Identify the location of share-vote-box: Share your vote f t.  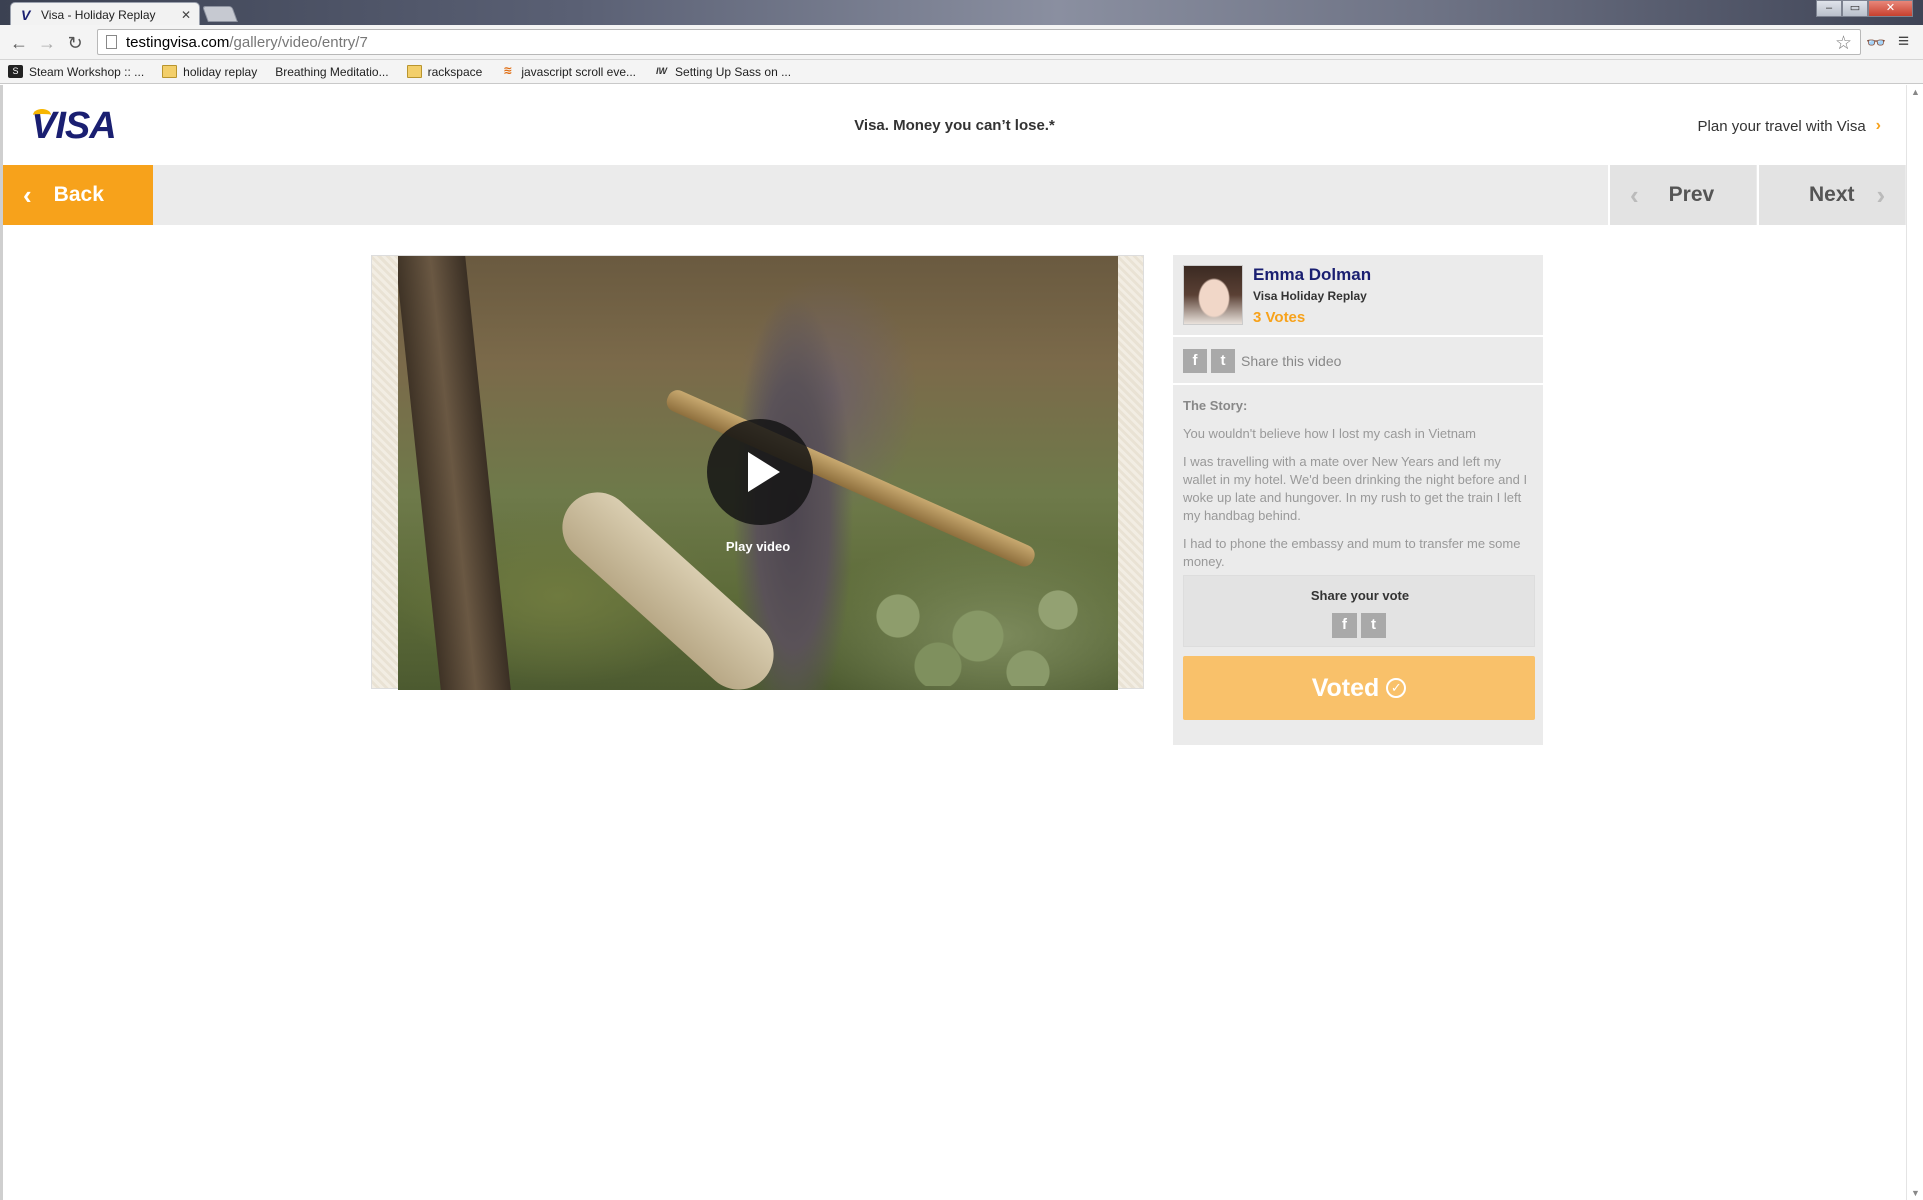
(1359, 611).